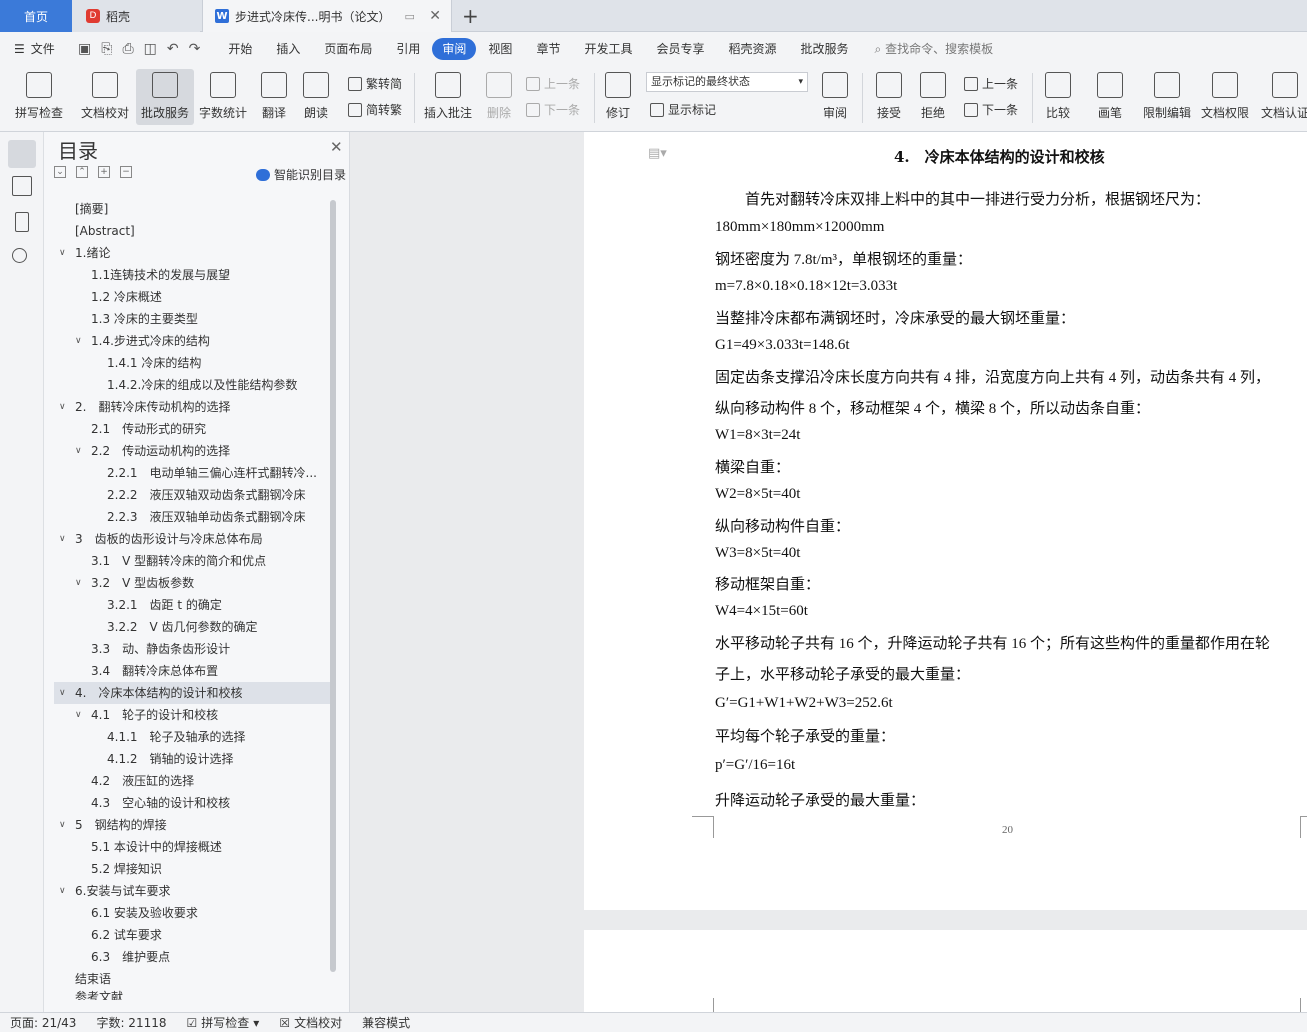 The width and height of the screenshot is (1307, 1032). Describe the element at coordinates (104, 172) in the screenshot. I see `add-level-icon: +` at that location.